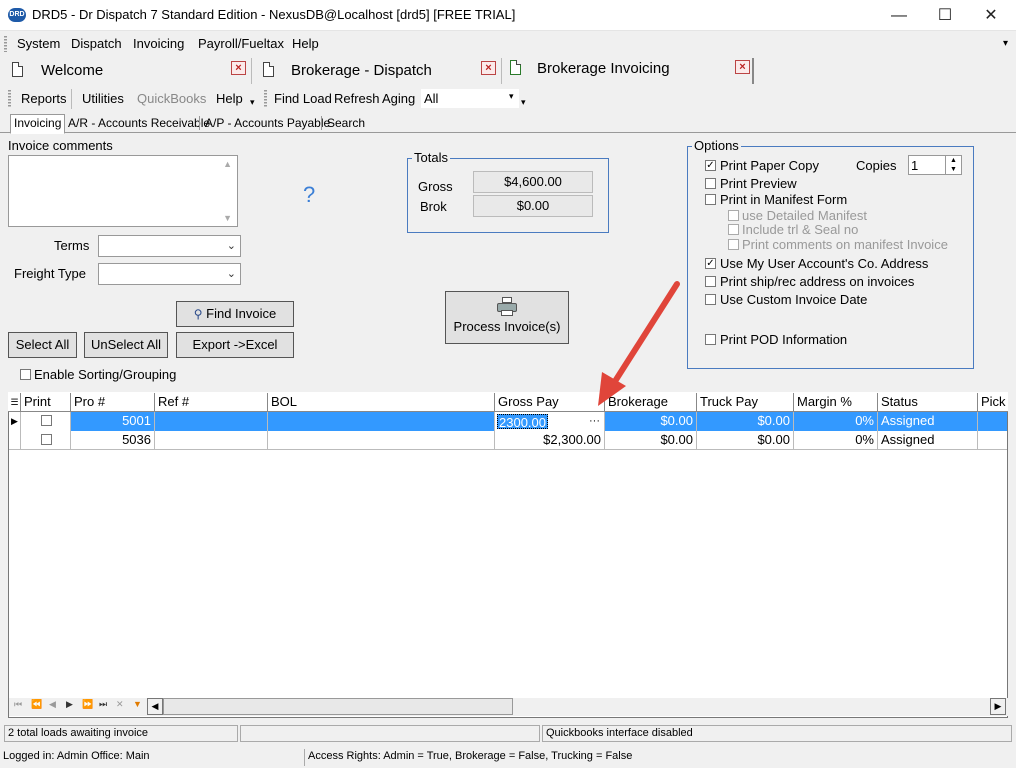 The width and height of the screenshot is (1016, 768). Describe the element at coordinates (227, 218) in the screenshot. I see `scroll-down-icon: ▼` at that location.